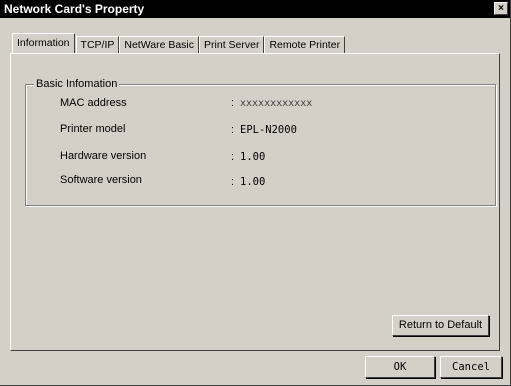 The image size is (511, 386). What do you see at coordinates (501, 8) in the screenshot?
I see `close-icon: ×` at bounding box center [501, 8].